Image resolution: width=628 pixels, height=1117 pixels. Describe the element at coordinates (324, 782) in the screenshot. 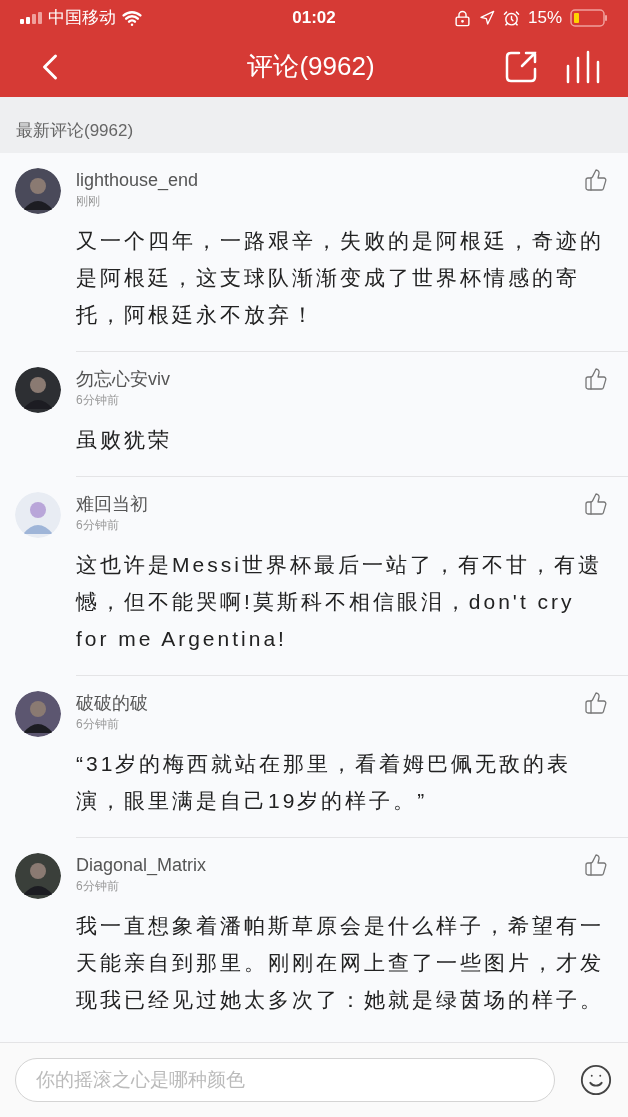

I see `comment-text: “31岁的梅西就站在那里，看着姆巴佩无敌的表演，眼里满是自己19岁的样子。”` at that location.